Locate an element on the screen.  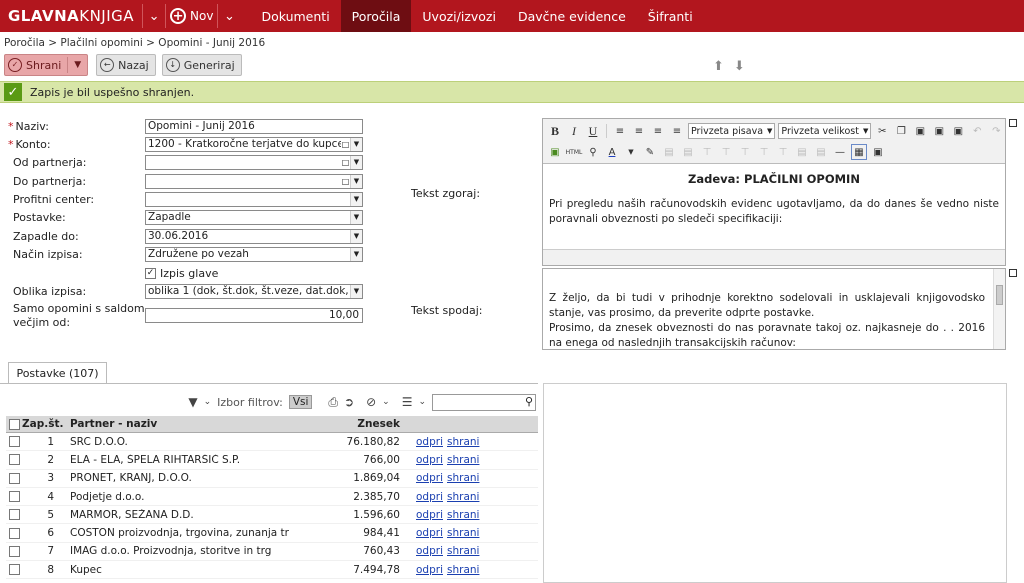
fullscreen-icon: ▣ is located at coordinates (878, 152).